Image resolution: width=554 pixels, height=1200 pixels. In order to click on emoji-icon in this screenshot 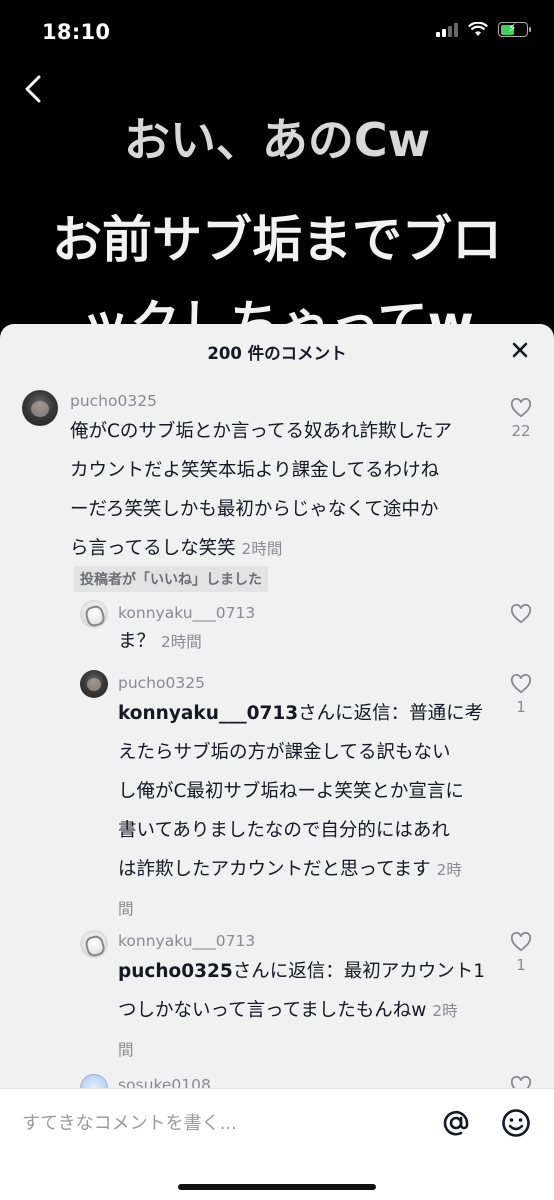, I will do `click(516, 1123)`.